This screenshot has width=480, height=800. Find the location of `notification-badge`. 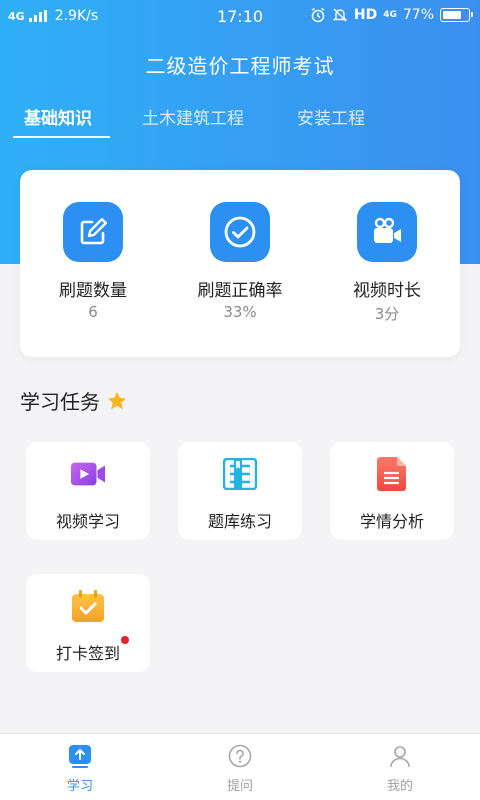

notification-badge is located at coordinates (125, 640).